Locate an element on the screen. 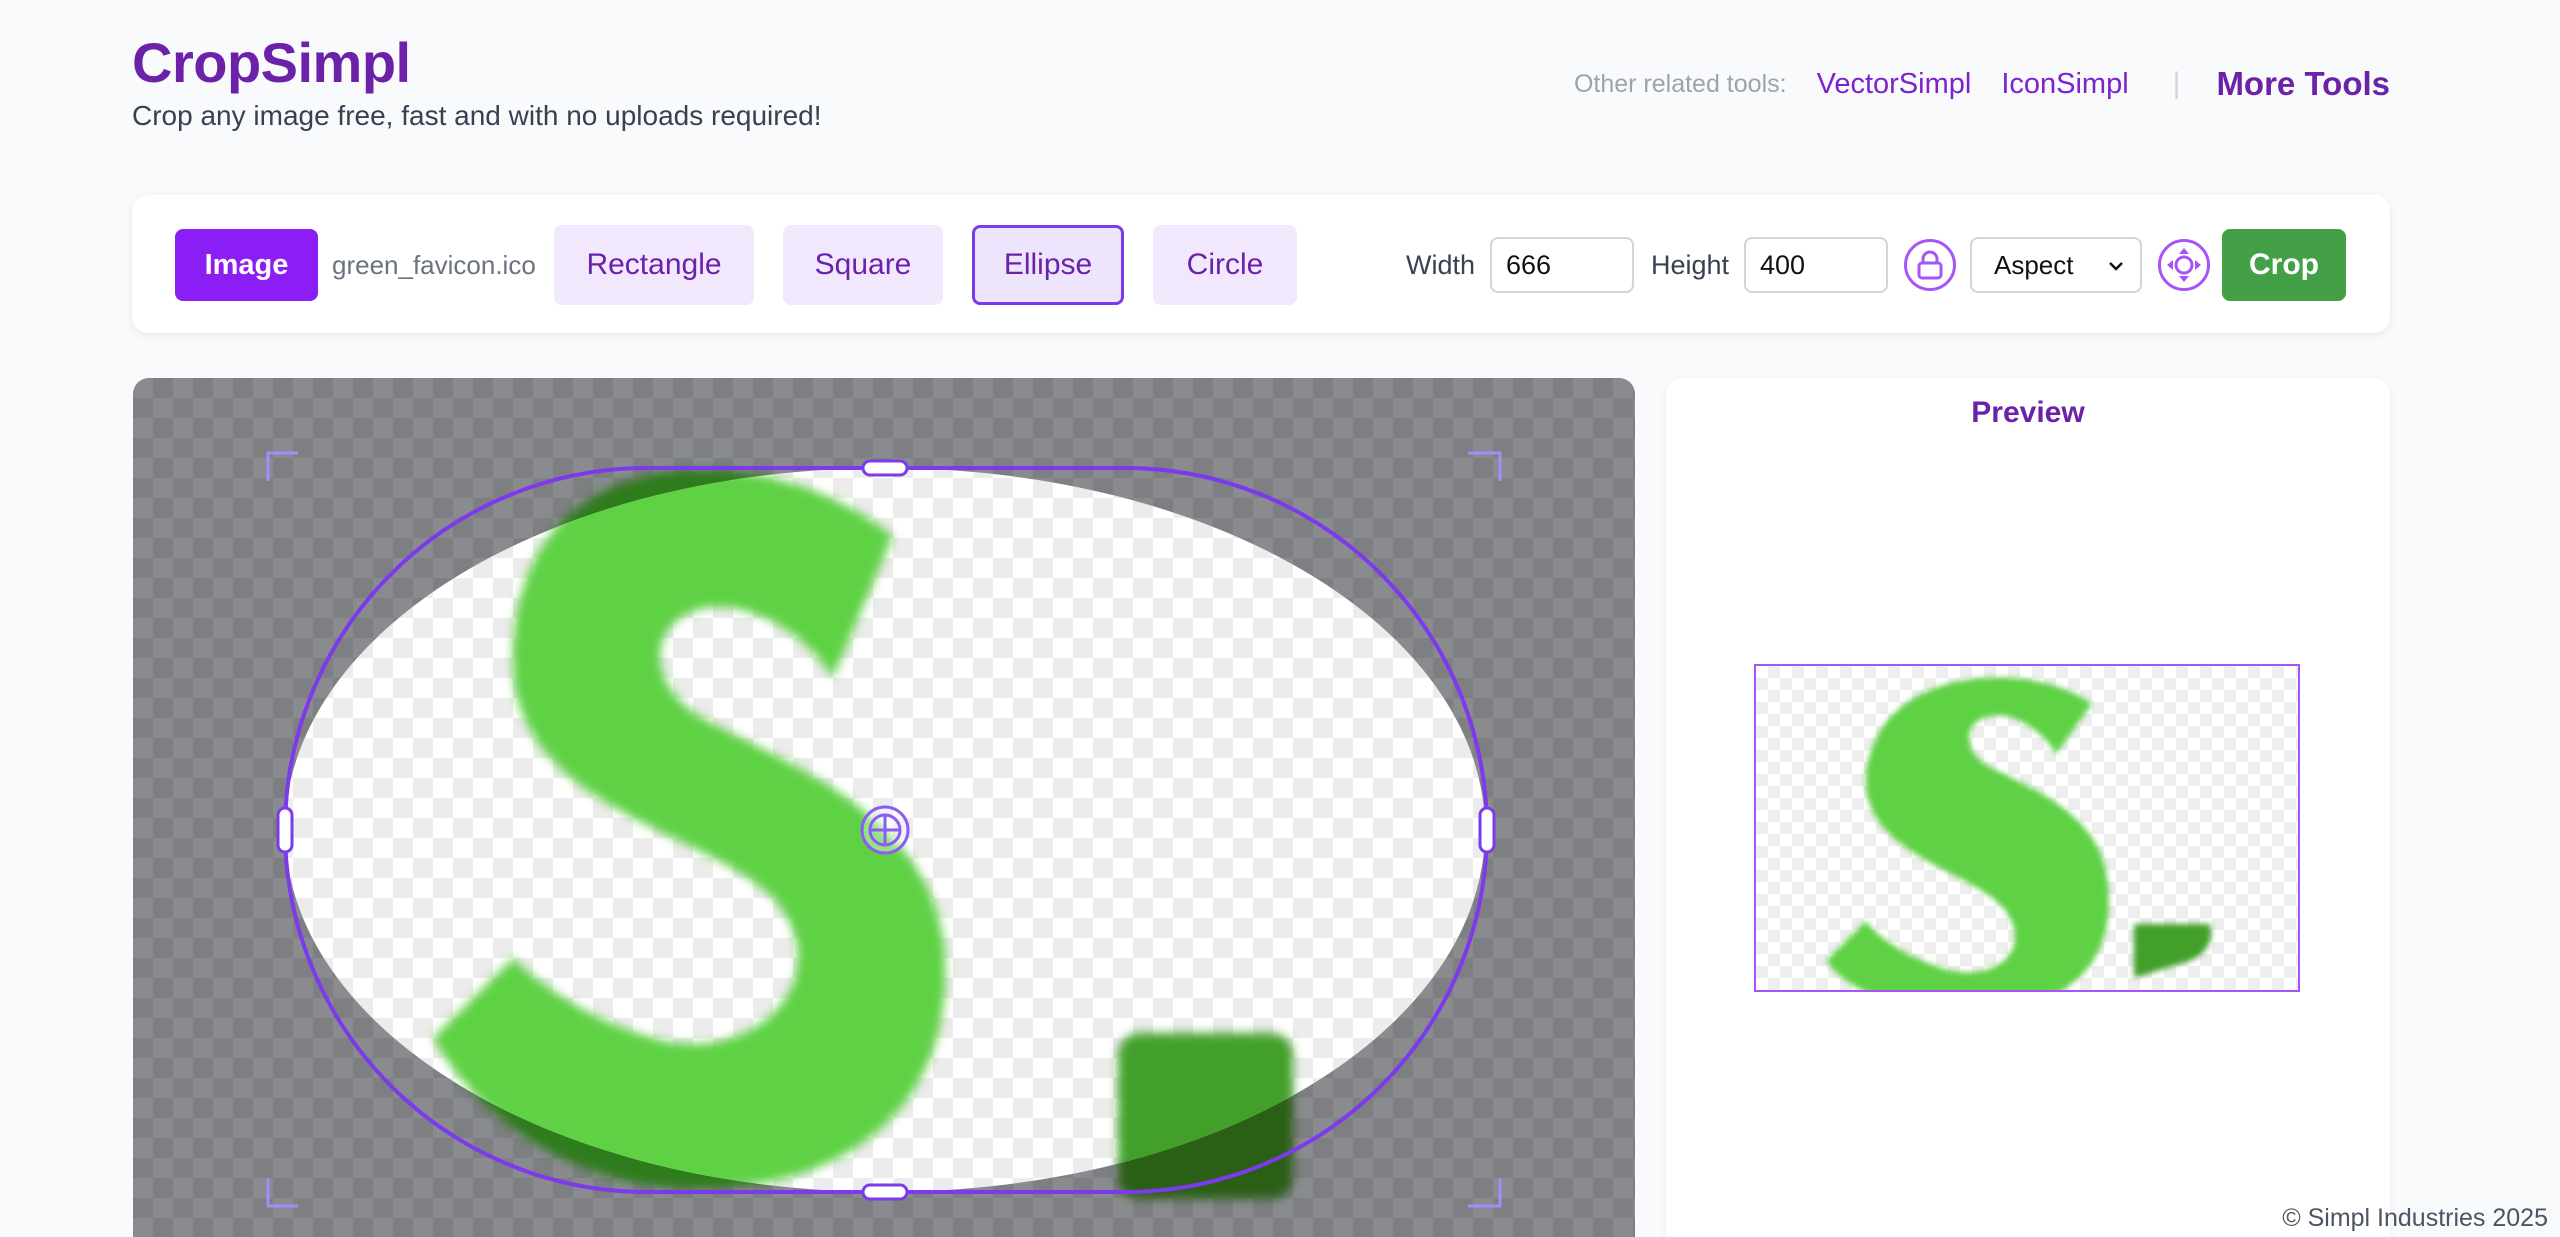  related-tools-label: Other related tools: is located at coordinates (1680, 83).